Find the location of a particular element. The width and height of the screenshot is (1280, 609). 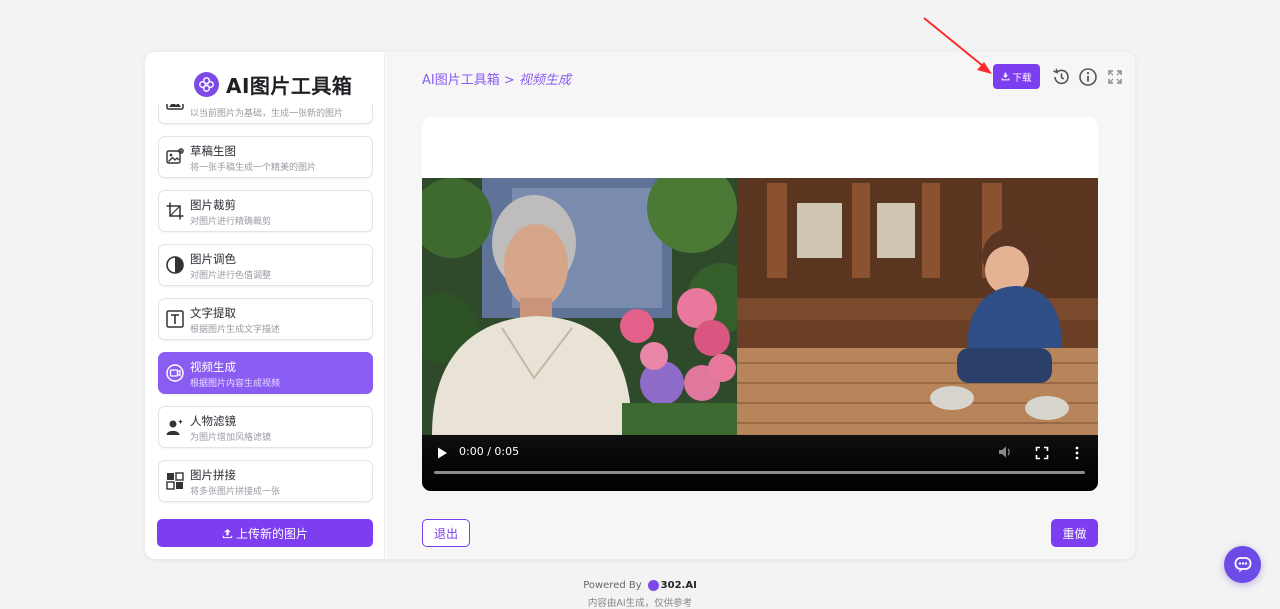

upload-label: 上传新的图片 is located at coordinates (271, 533).